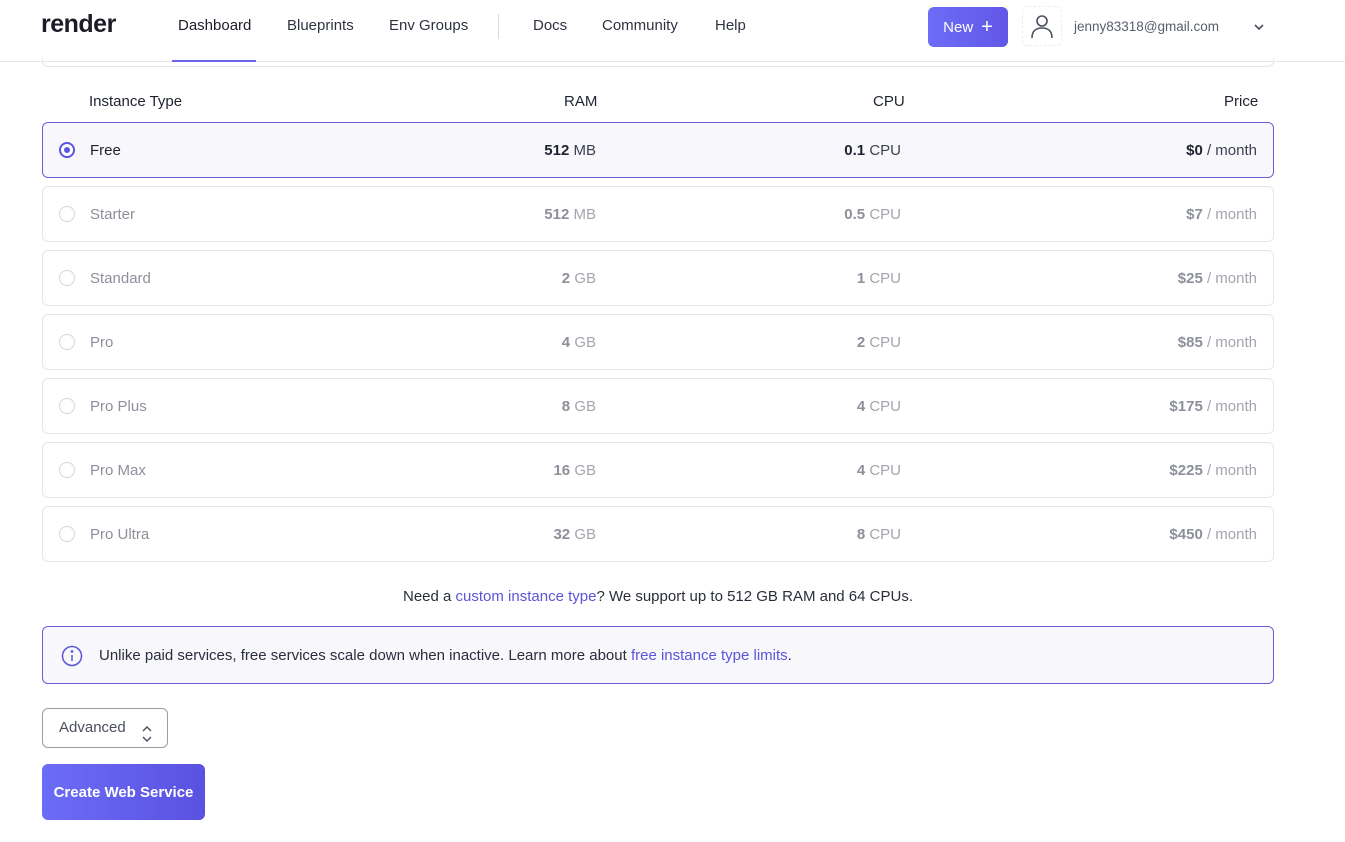  What do you see at coordinates (658, 214) in the screenshot?
I see `instance-row-starter: Starter 512 MB 0.5 CPU $7 / month` at bounding box center [658, 214].